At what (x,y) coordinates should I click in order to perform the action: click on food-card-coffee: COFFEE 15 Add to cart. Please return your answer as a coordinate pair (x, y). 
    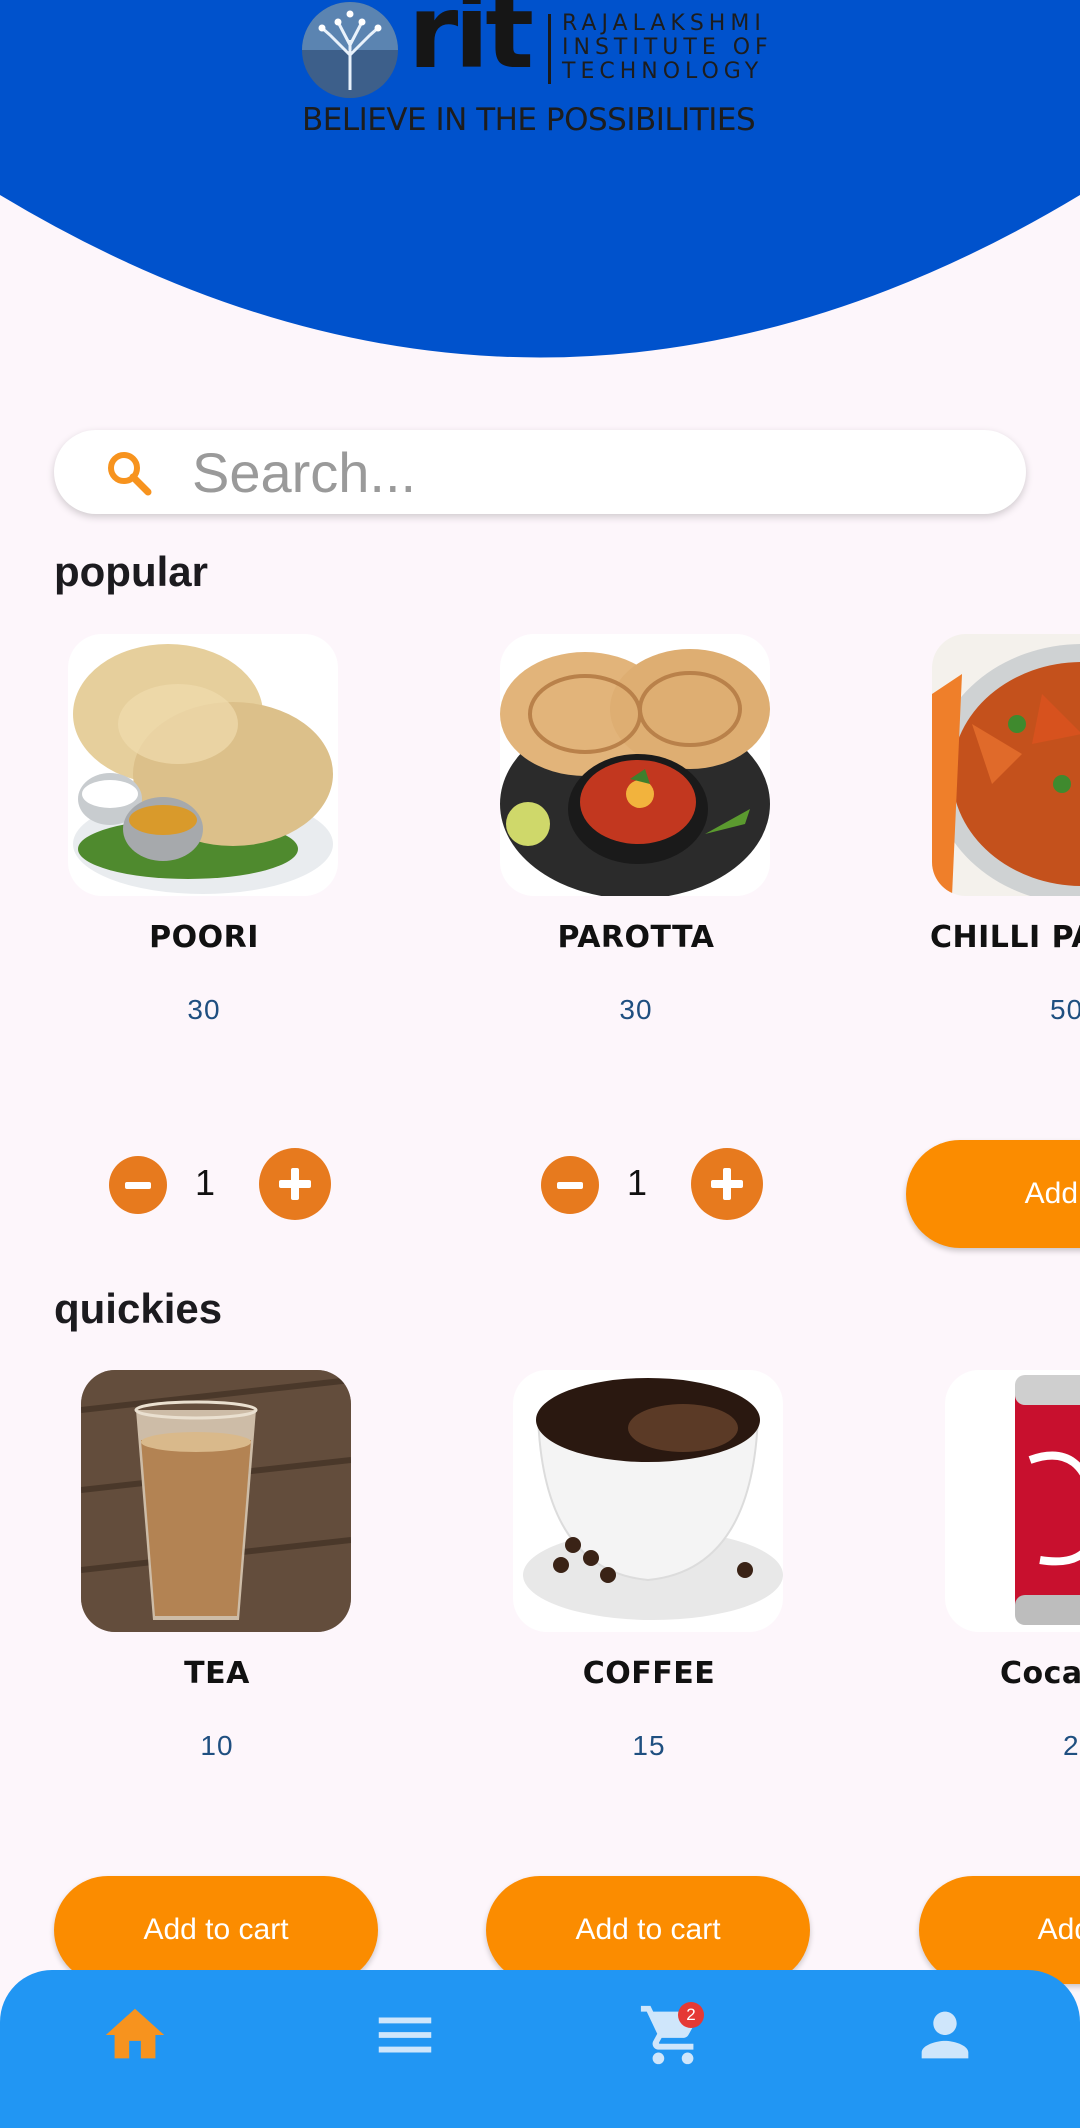
    Looking at the image, I should click on (649, 1690).